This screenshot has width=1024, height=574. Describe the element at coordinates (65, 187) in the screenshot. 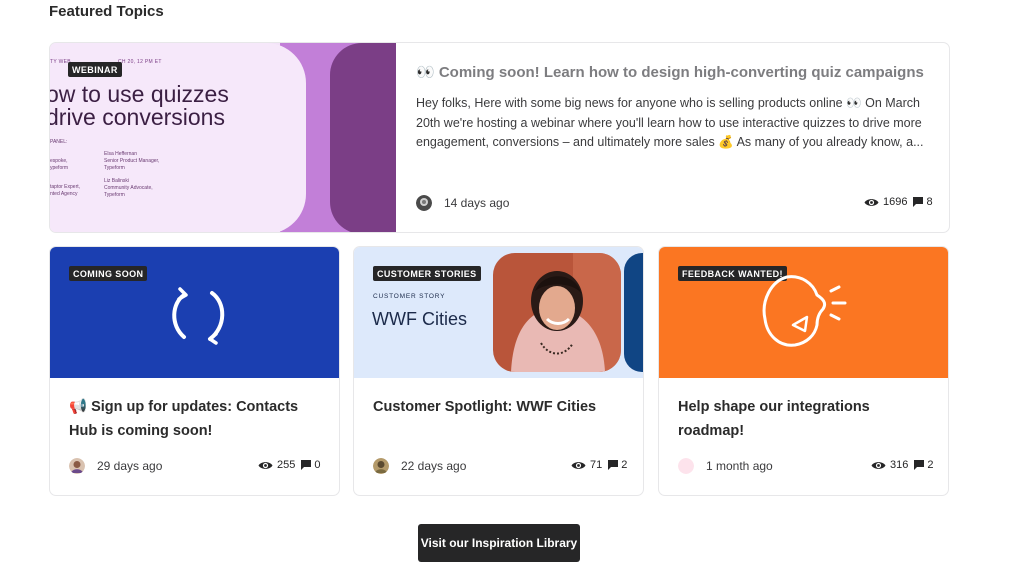

I see `thumb-left-text: taptor Expert,` at that location.